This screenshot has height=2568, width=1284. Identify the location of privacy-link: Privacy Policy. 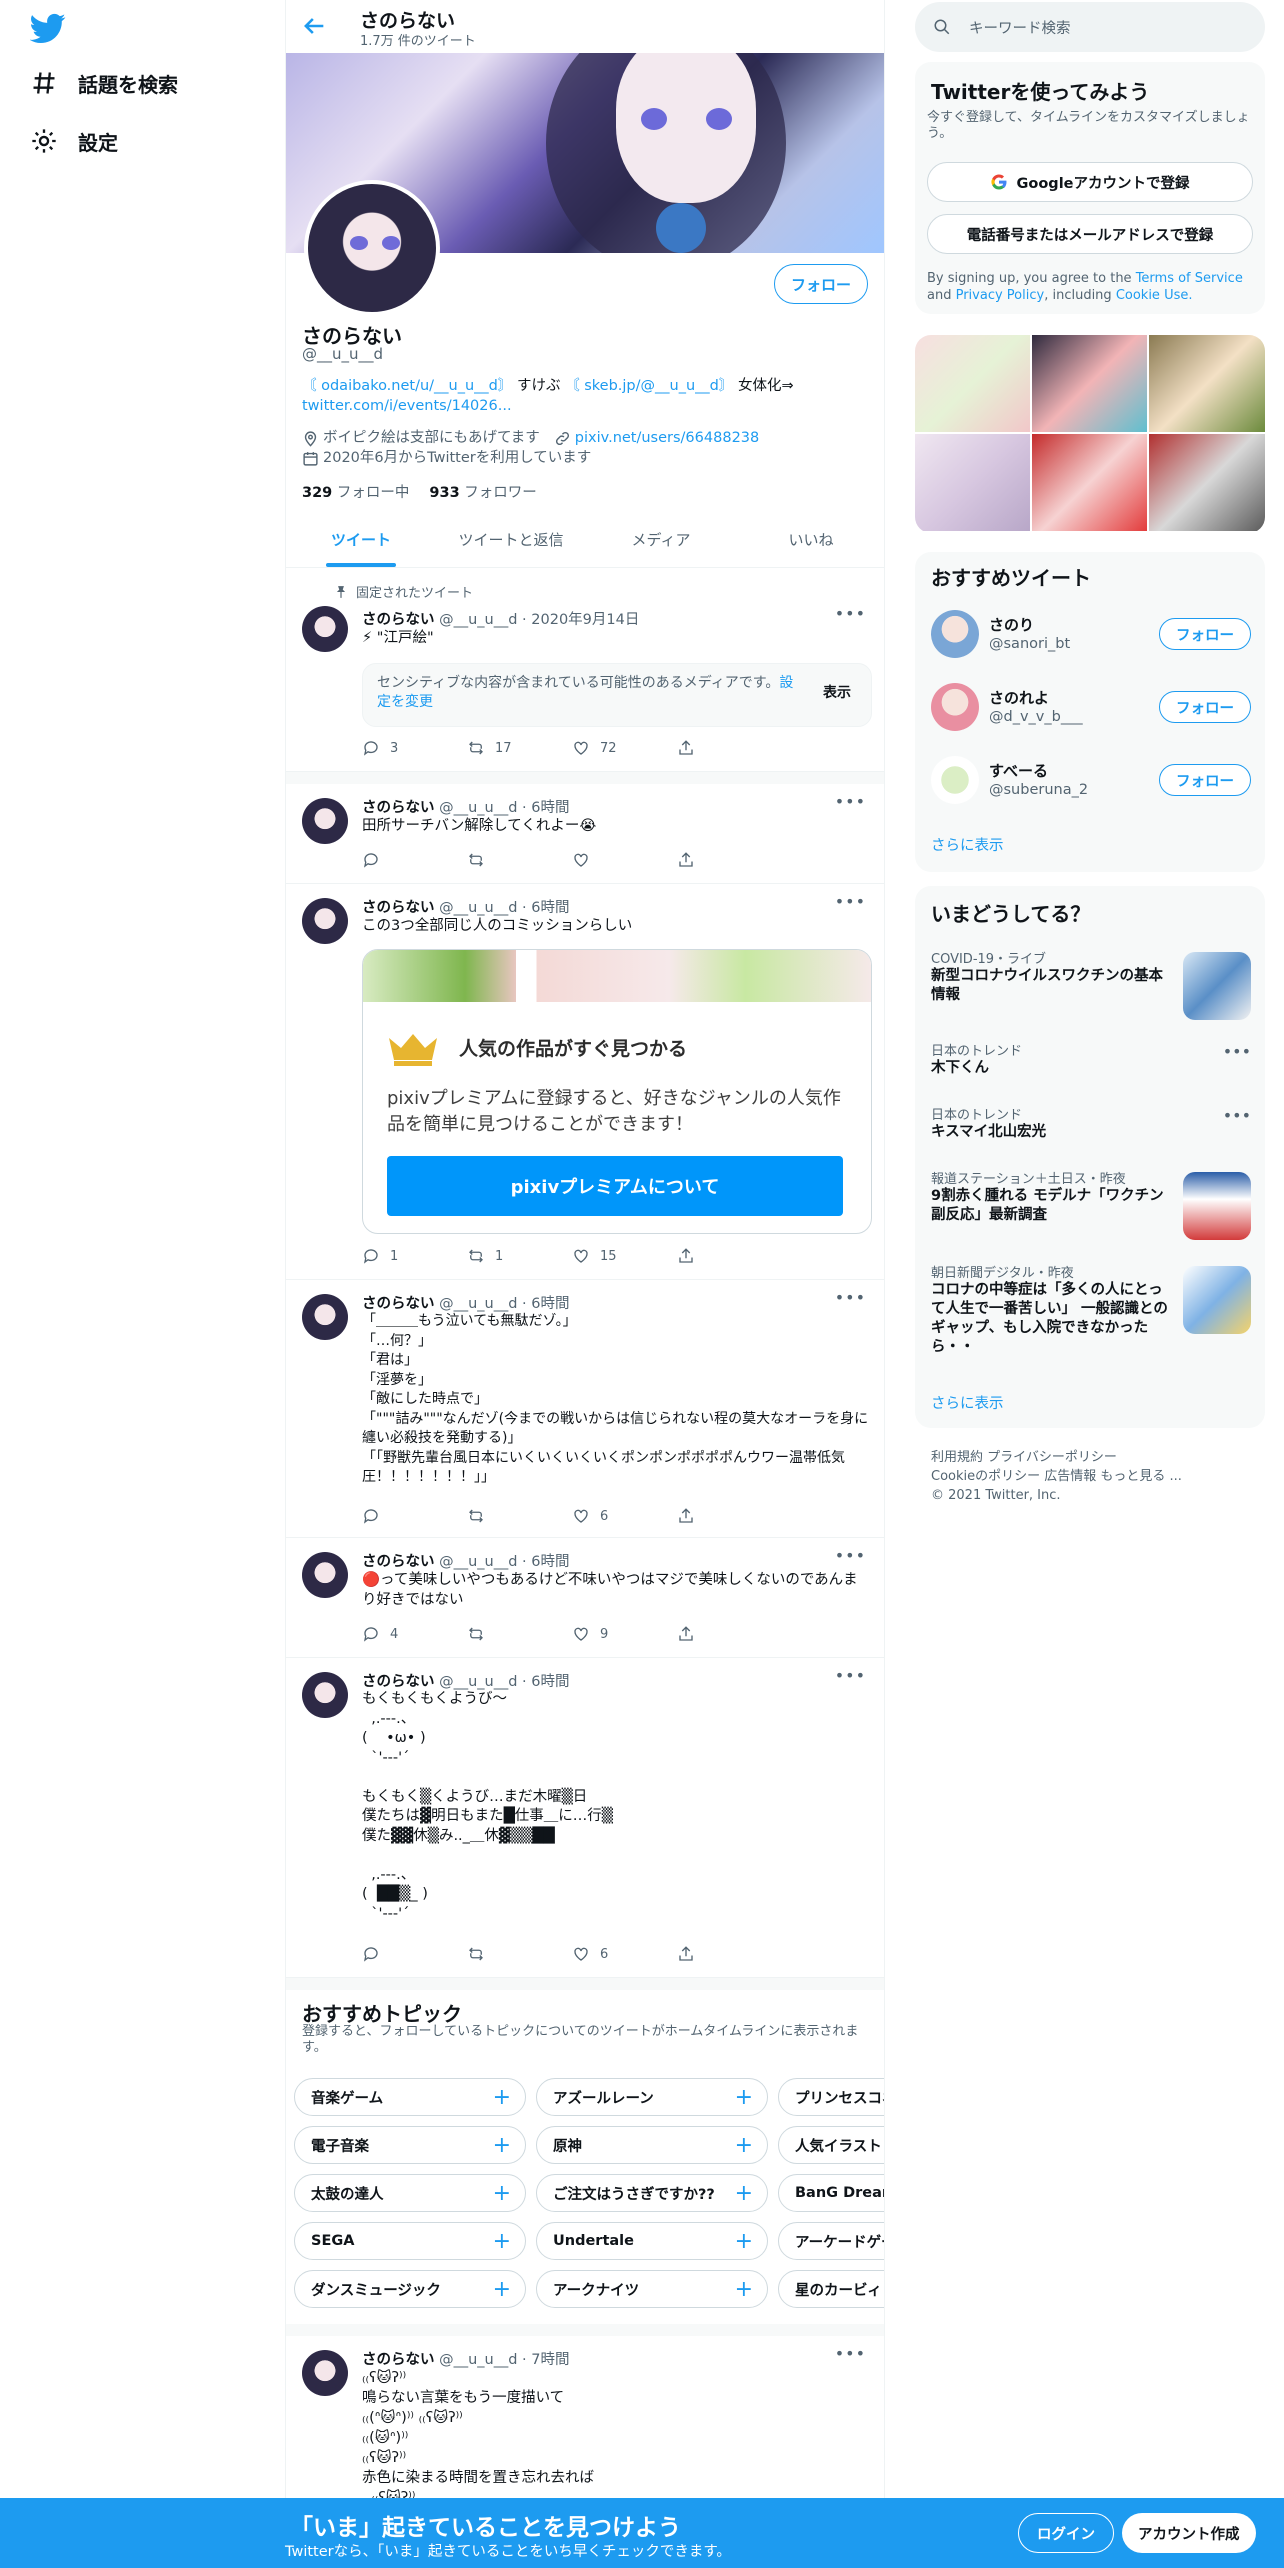
(1000, 295).